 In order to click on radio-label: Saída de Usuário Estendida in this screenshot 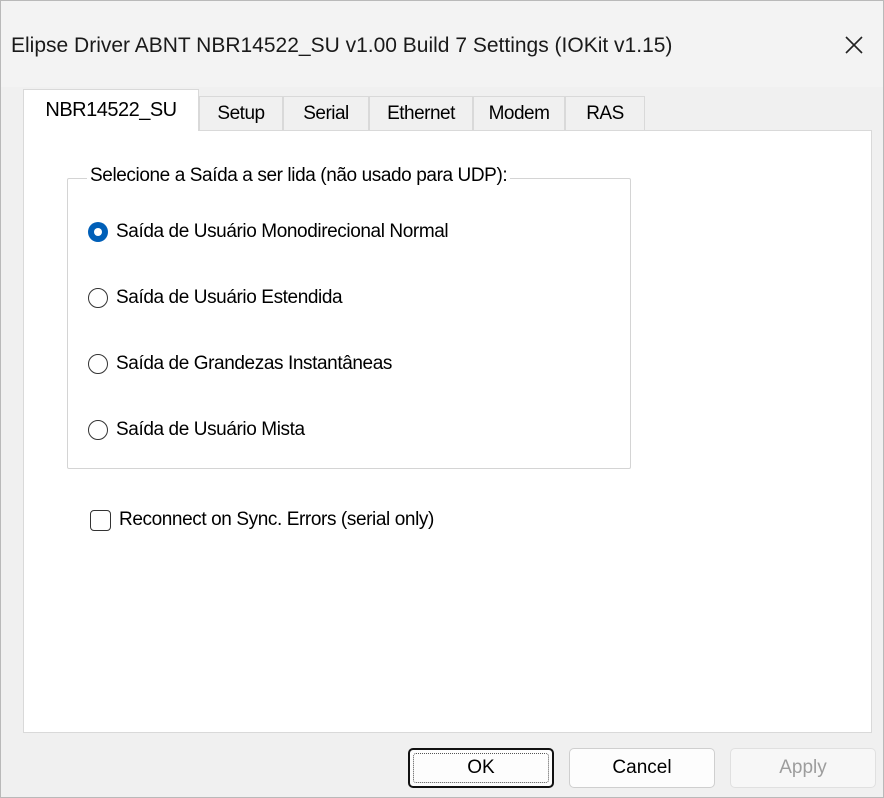, I will do `click(229, 297)`.